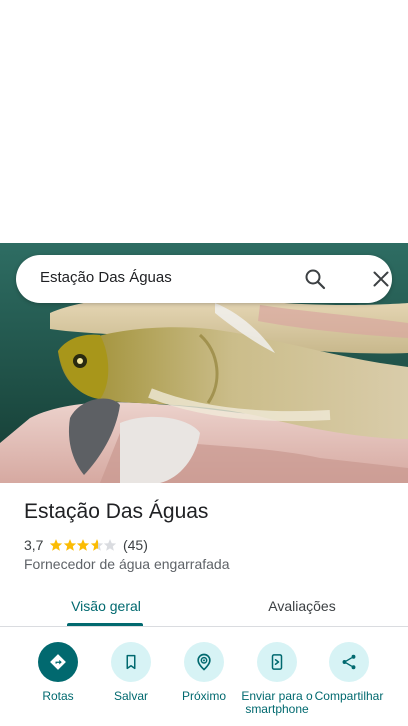 Image resolution: width=408 pixels, height=726 pixels. Describe the element at coordinates (277, 662) in the screenshot. I see `send-to-phone-icon` at that location.